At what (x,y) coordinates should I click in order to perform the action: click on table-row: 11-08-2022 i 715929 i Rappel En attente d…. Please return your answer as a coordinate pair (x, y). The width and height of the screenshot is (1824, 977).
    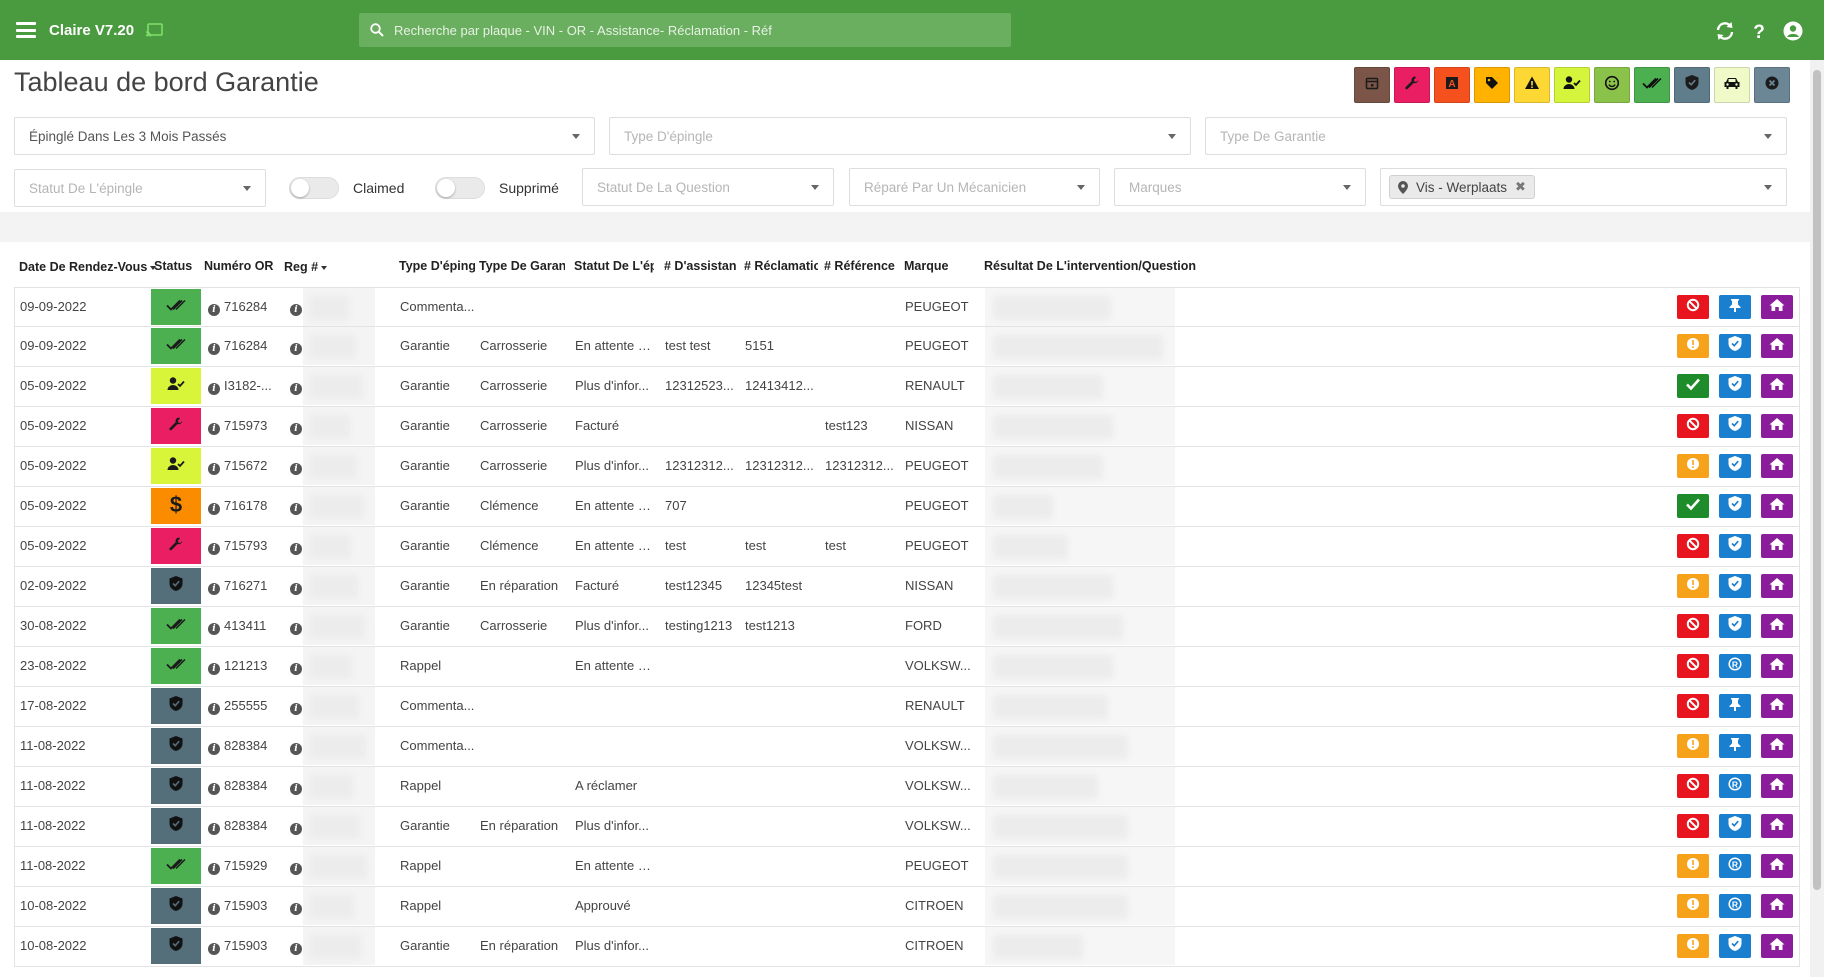
    Looking at the image, I should click on (907, 867).